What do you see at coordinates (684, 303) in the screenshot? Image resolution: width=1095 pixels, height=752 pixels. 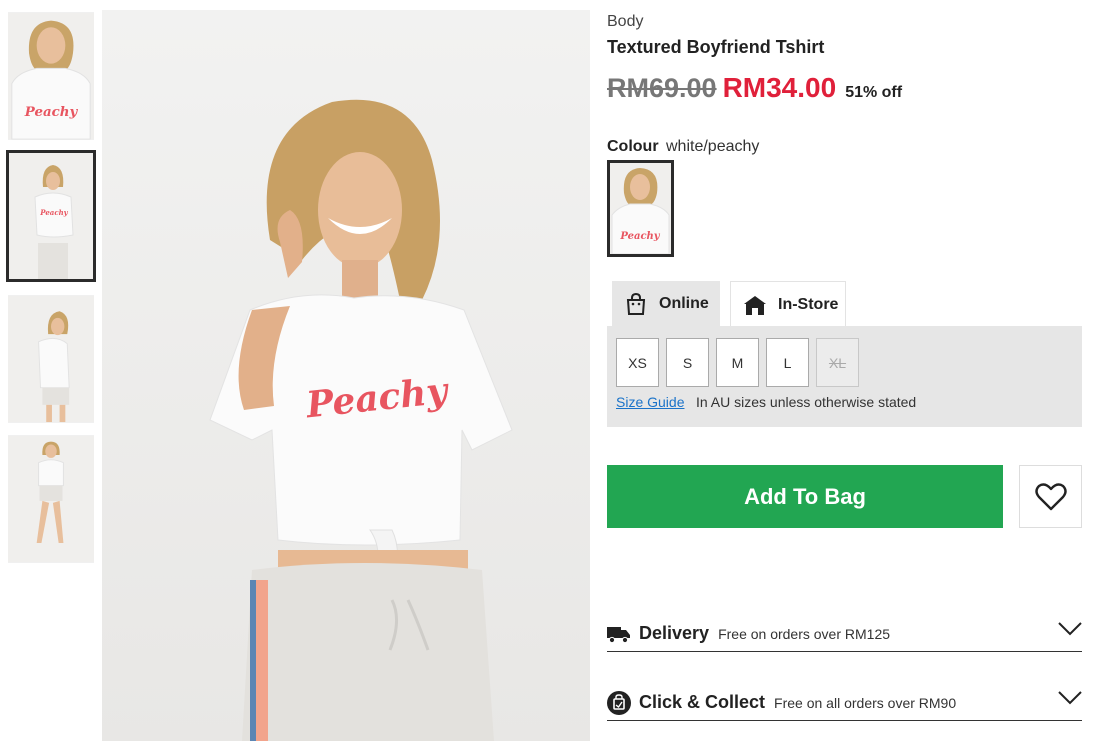 I see `tab-online-label: Online` at bounding box center [684, 303].